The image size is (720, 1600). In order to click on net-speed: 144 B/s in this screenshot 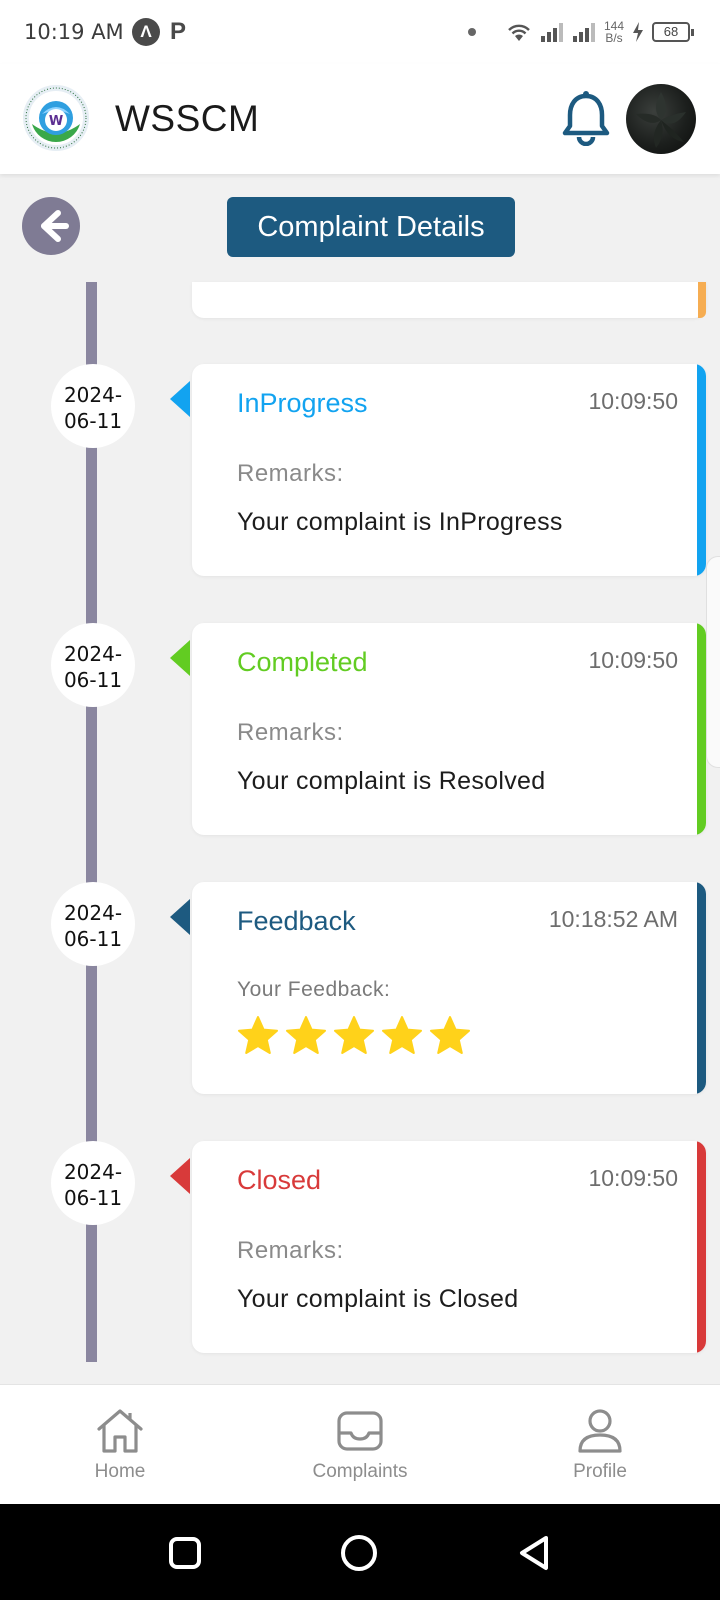, I will do `click(614, 32)`.